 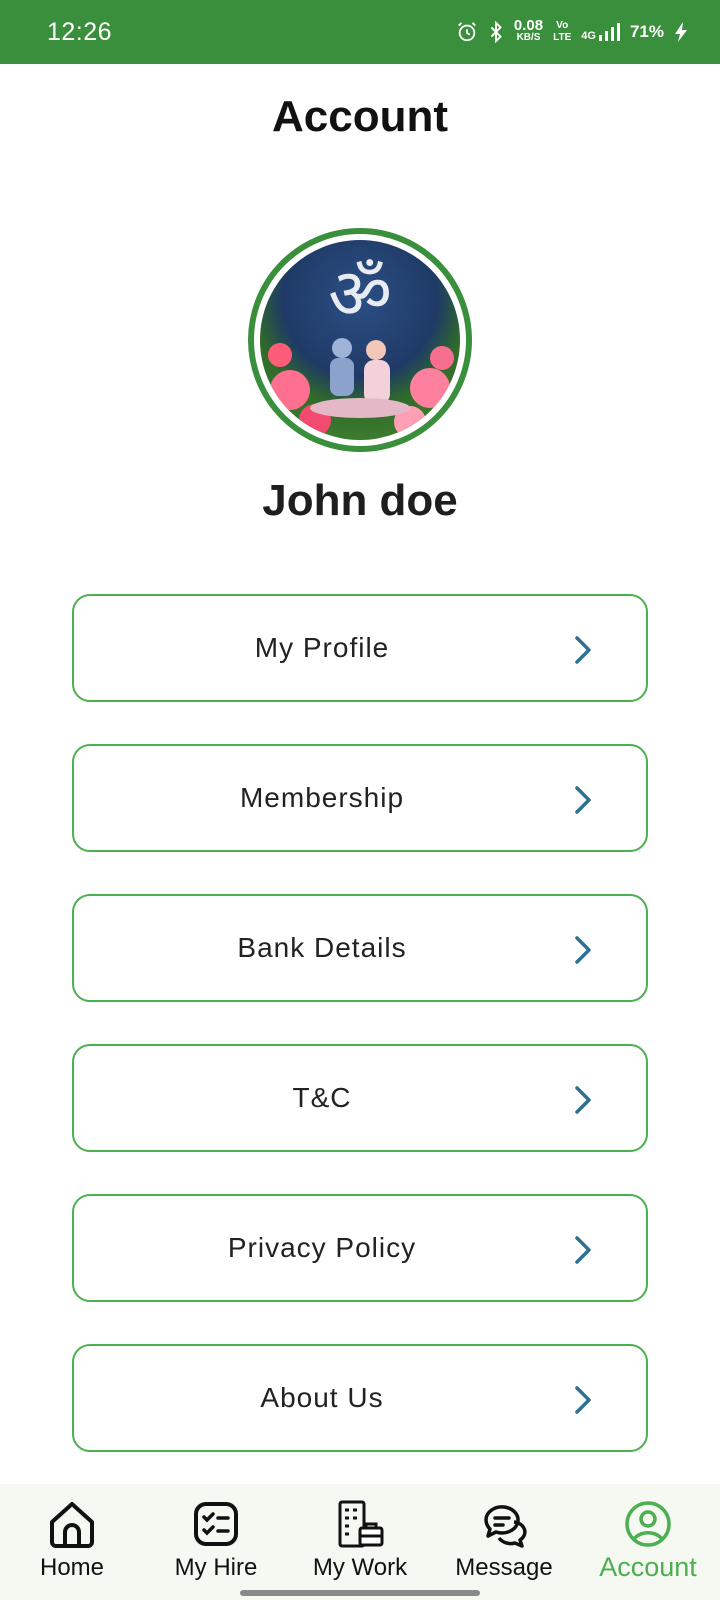 I want to click on svg-text: ॐ, so click(x=360, y=294).